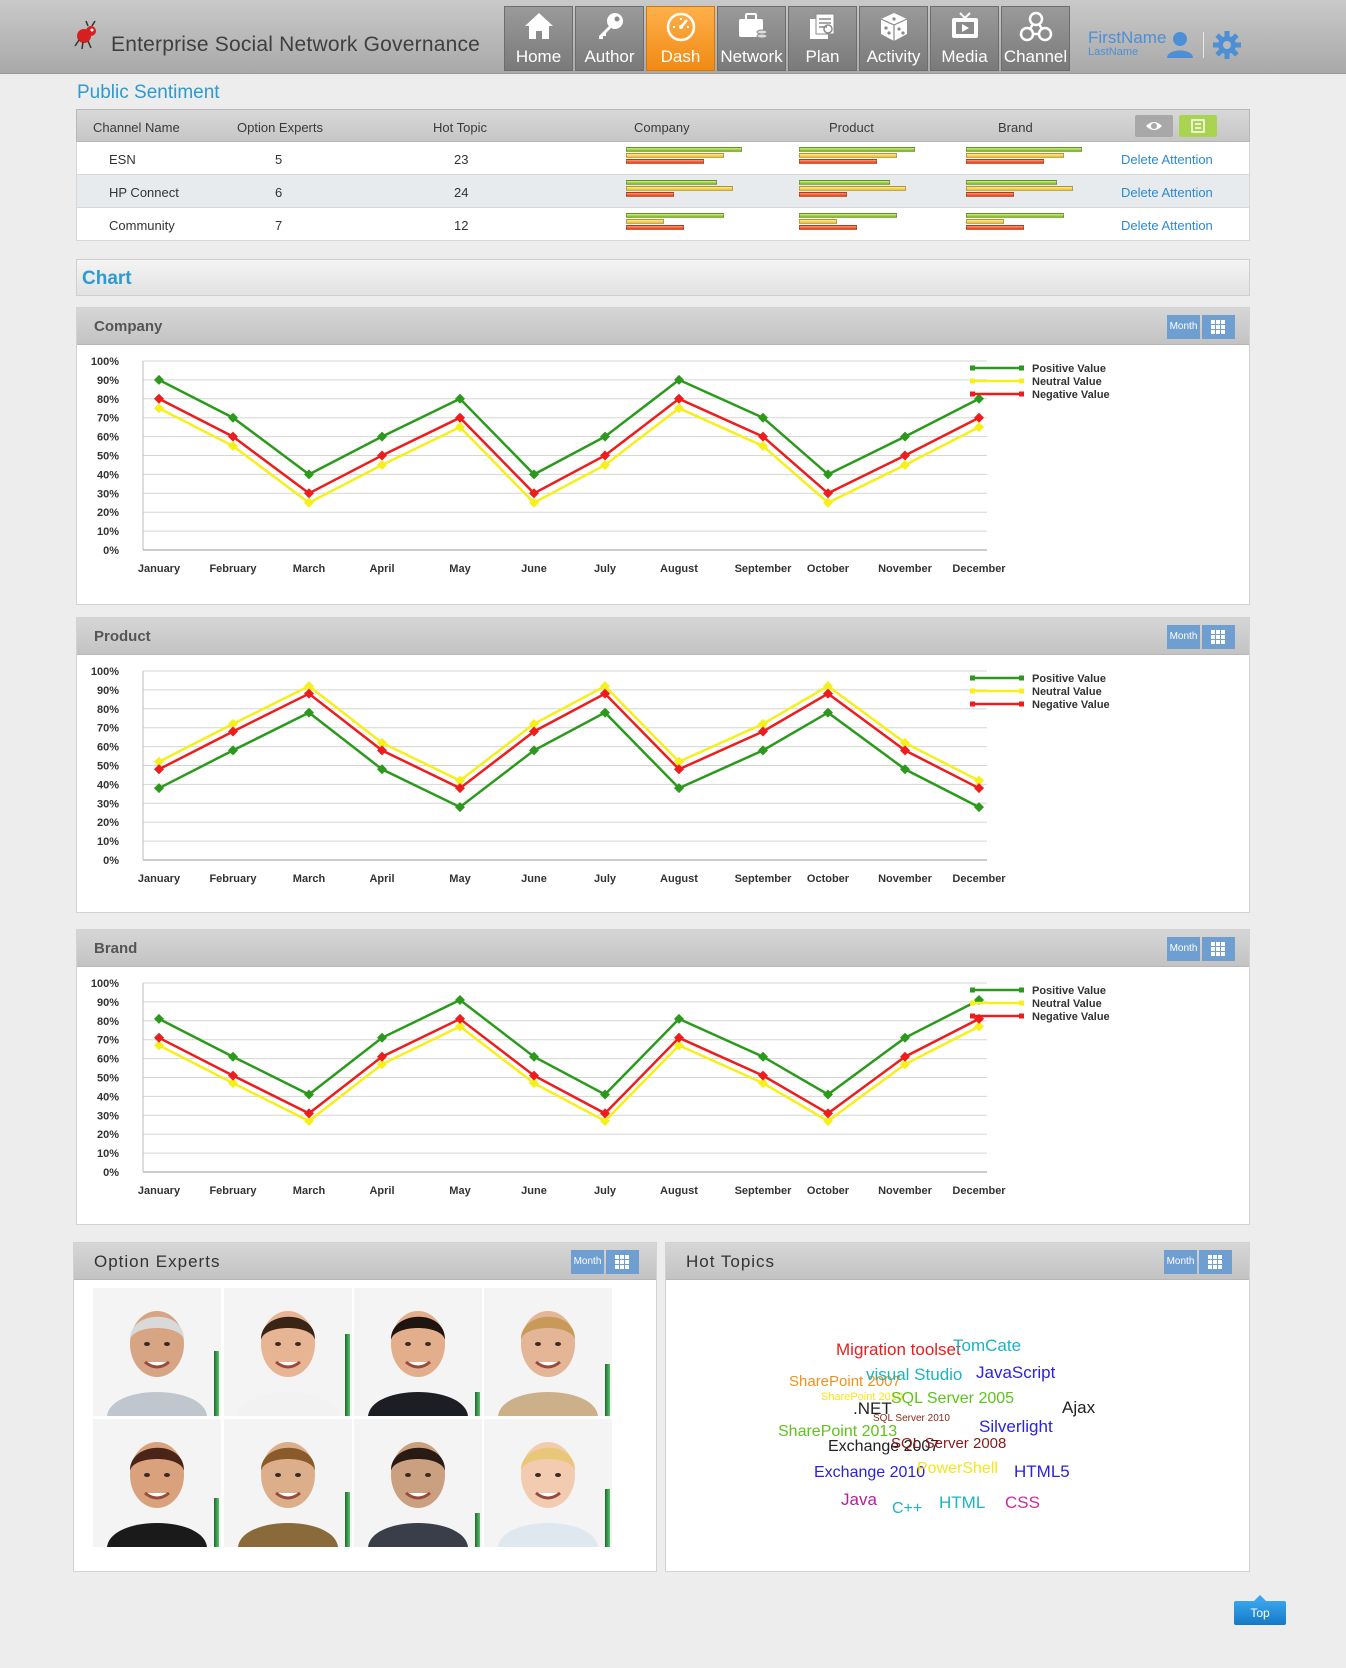 This screenshot has width=1346, height=1668. Describe the element at coordinates (1127, 38) in the screenshot. I see `user-first-name: FirstName` at that location.